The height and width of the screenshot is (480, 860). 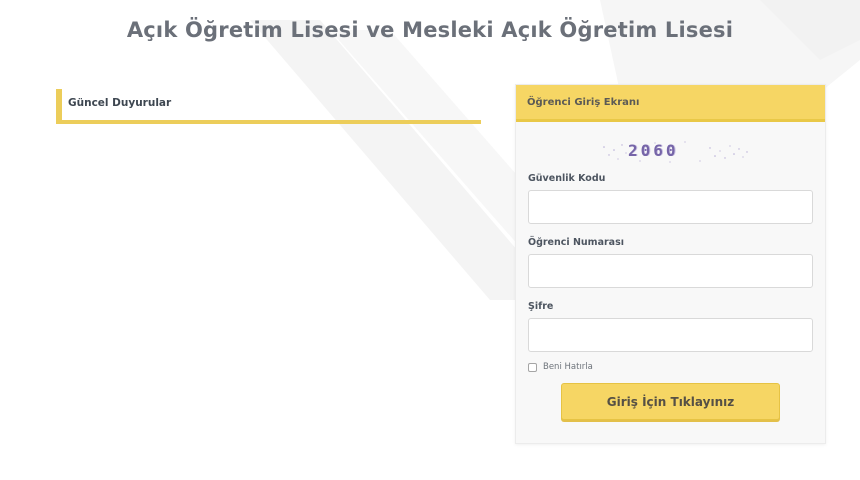 I want to click on student-number-label: Öğrenci Numarası, so click(x=576, y=242).